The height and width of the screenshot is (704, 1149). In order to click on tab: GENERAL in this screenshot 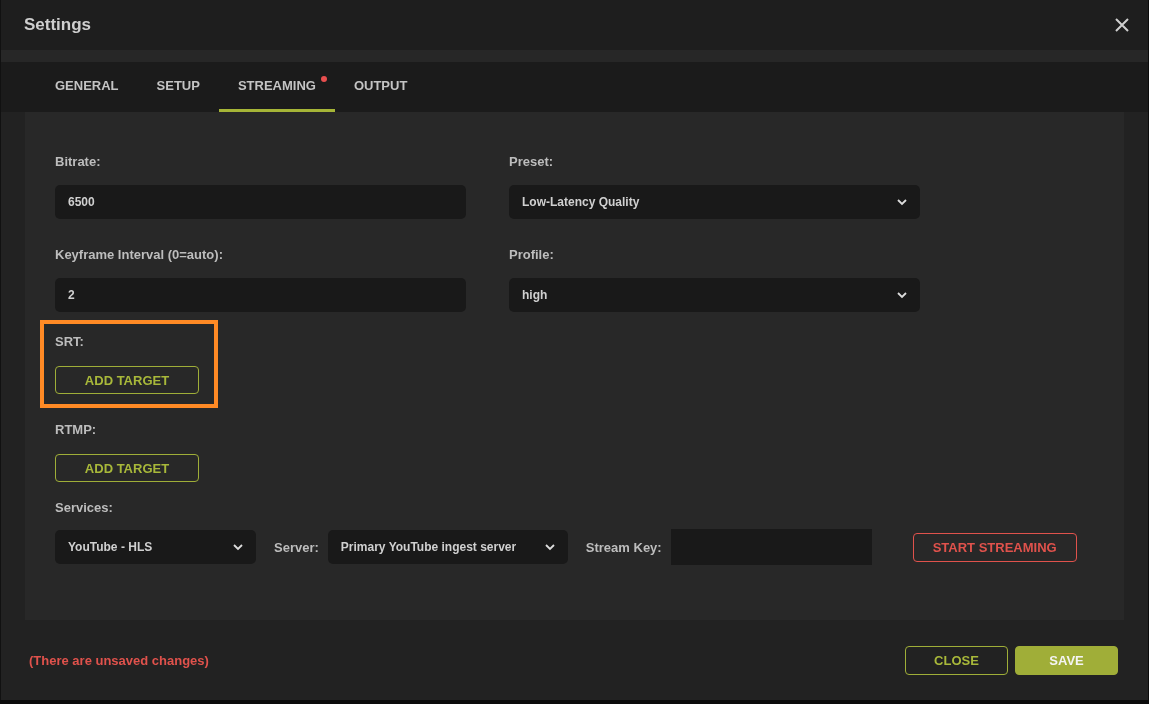, I will do `click(87, 87)`.